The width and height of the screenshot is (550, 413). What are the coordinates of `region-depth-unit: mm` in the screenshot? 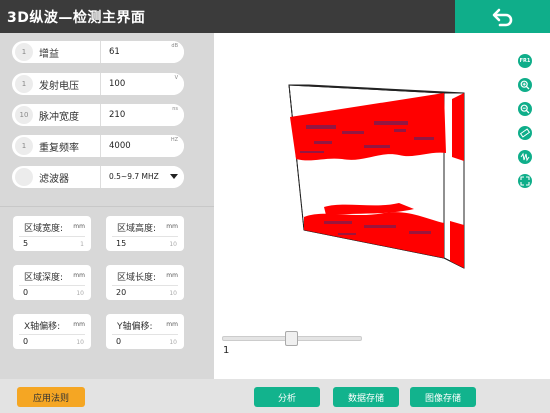 It's located at (79, 275).